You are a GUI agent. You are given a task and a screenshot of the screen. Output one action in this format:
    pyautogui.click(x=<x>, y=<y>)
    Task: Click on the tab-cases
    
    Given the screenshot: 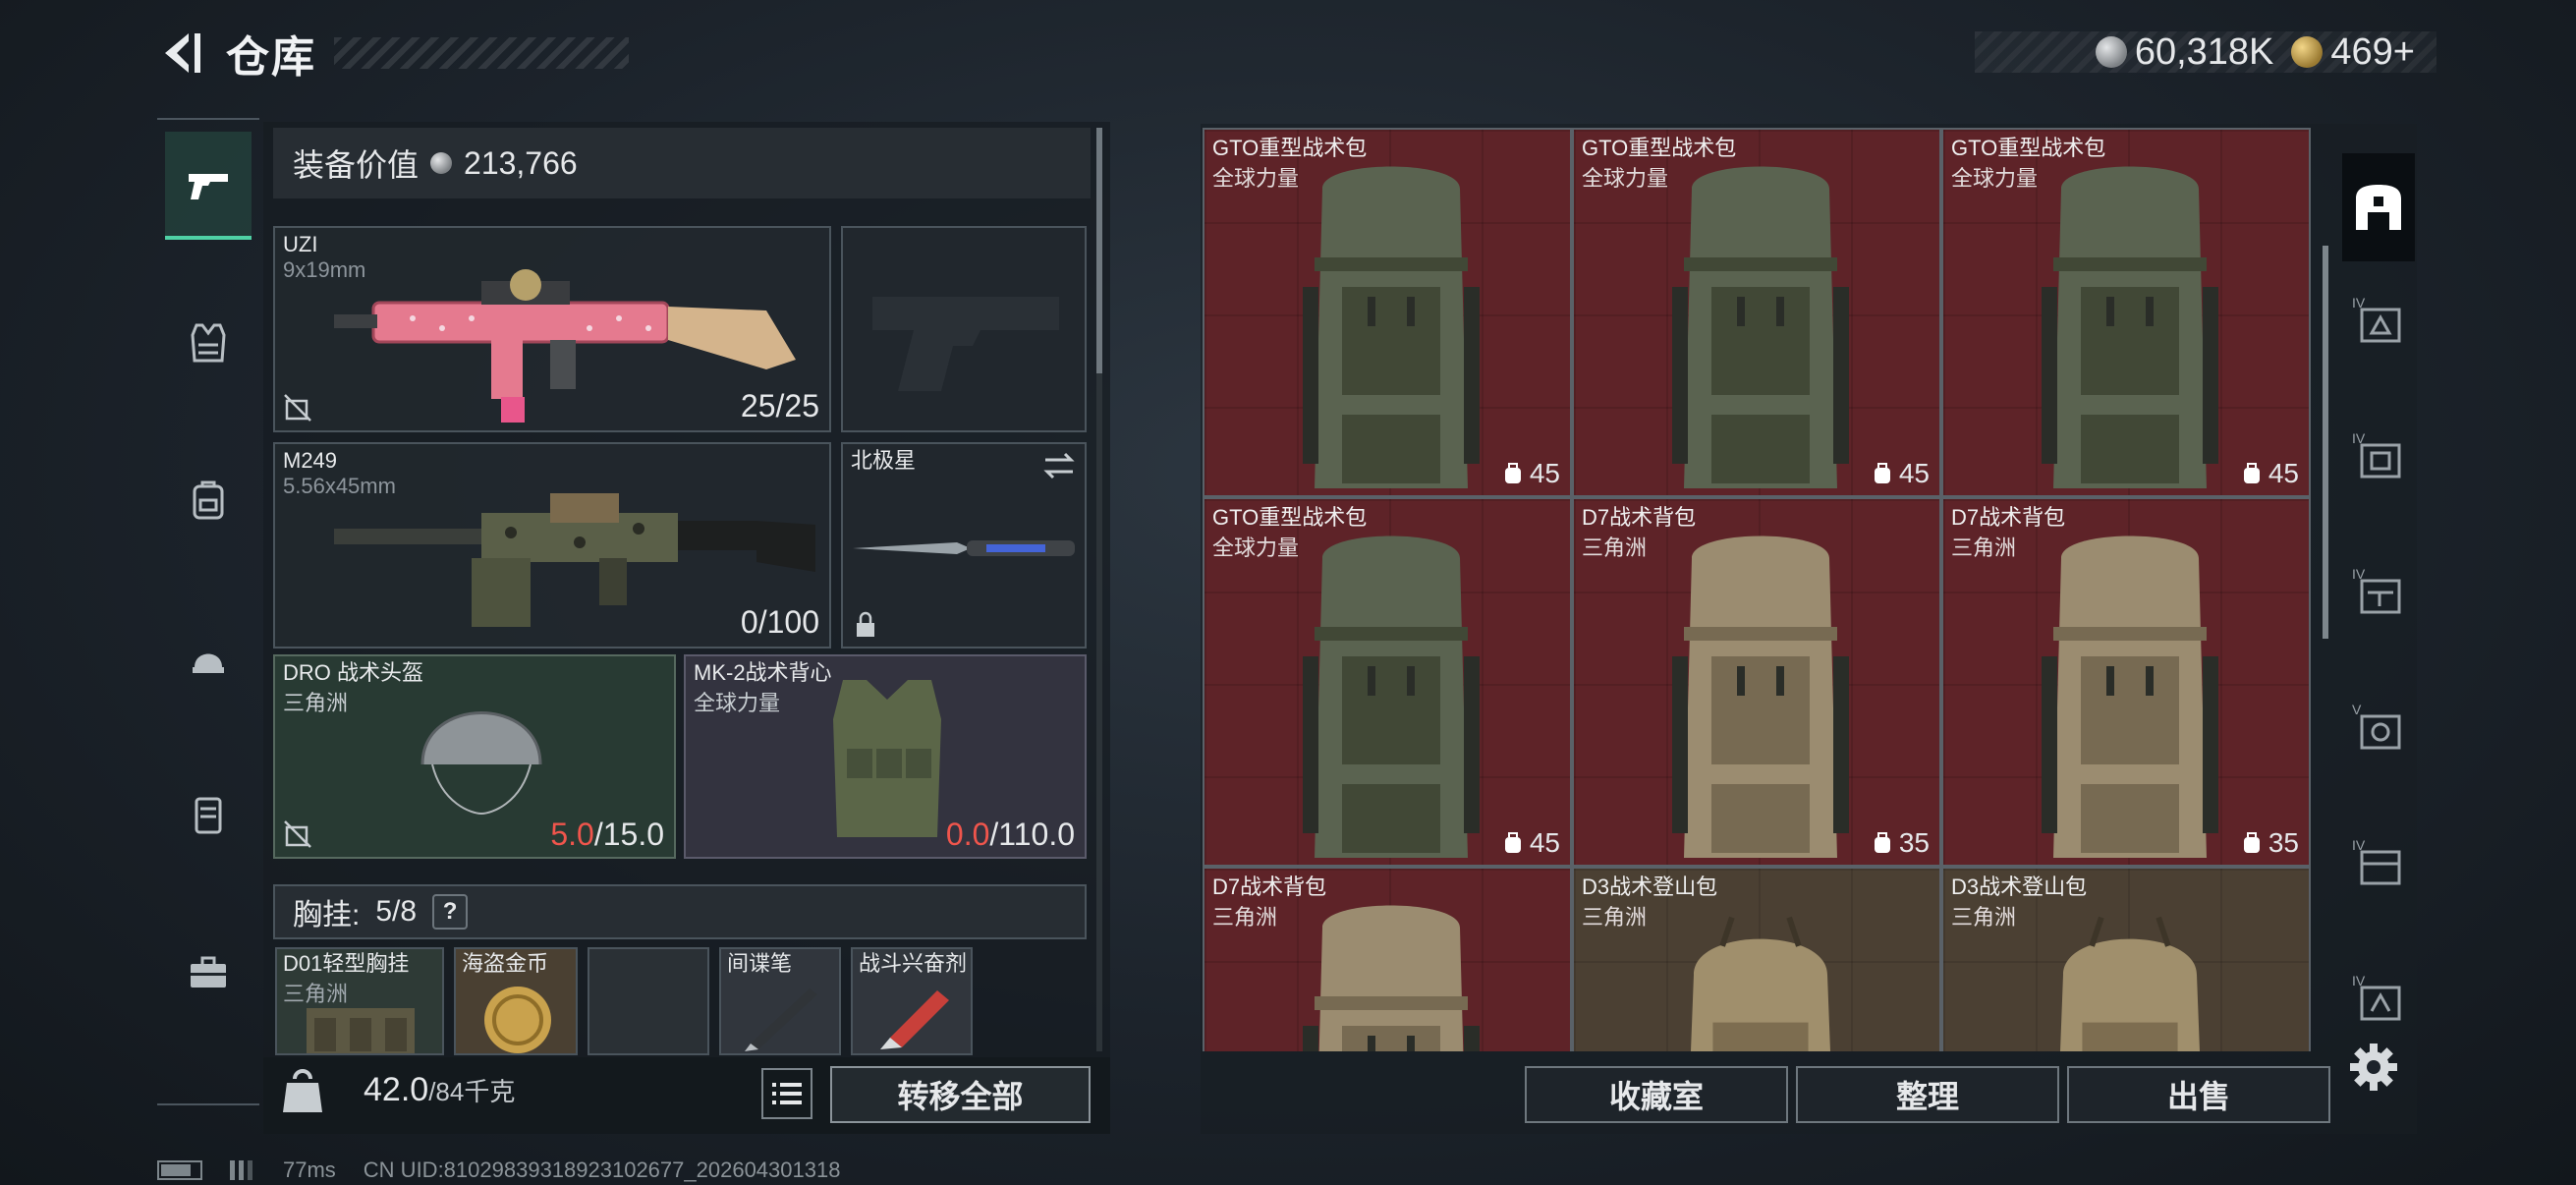 What is the action you would take?
    pyautogui.click(x=208, y=815)
    